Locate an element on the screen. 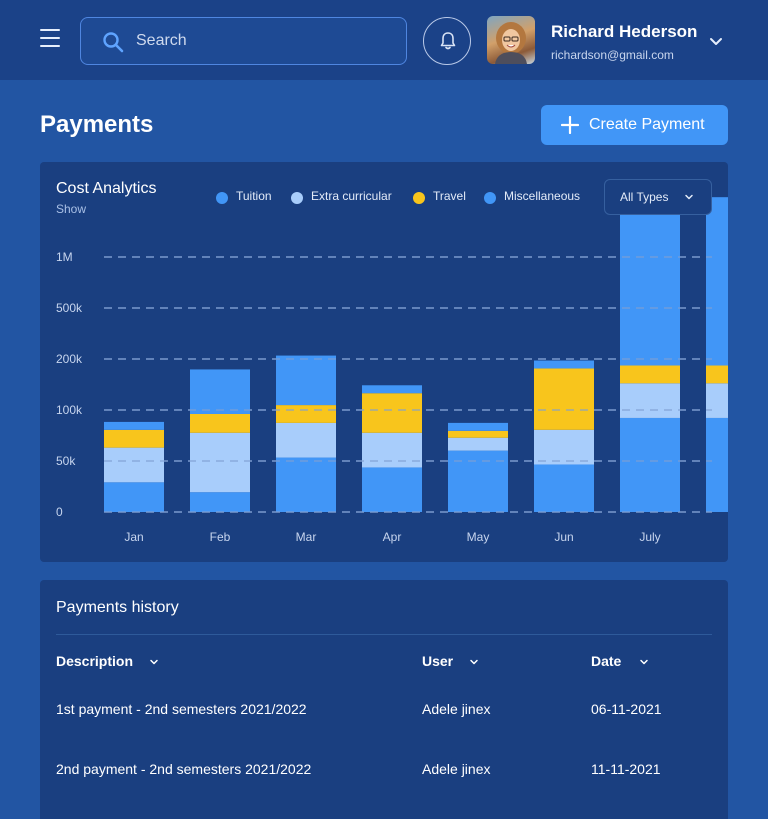  create-payment-button: Create Payment is located at coordinates (634, 125).